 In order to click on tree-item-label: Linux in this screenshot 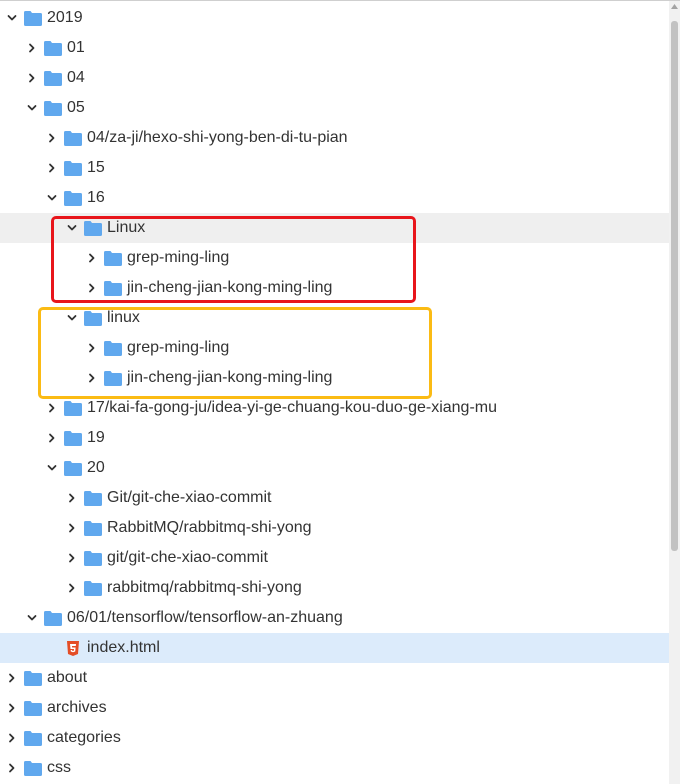, I will do `click(126, 227)`.